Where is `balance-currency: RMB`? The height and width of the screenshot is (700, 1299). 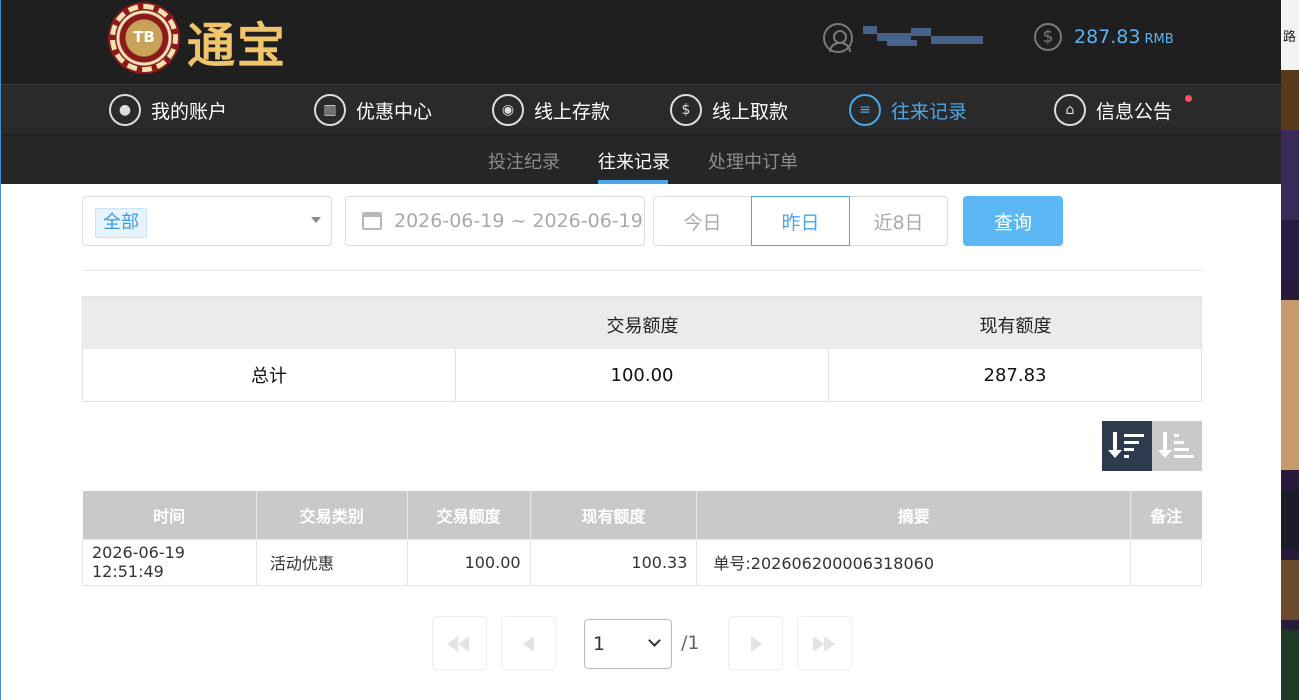 balance-currency: RMB is located at coordinates (1159, 39).